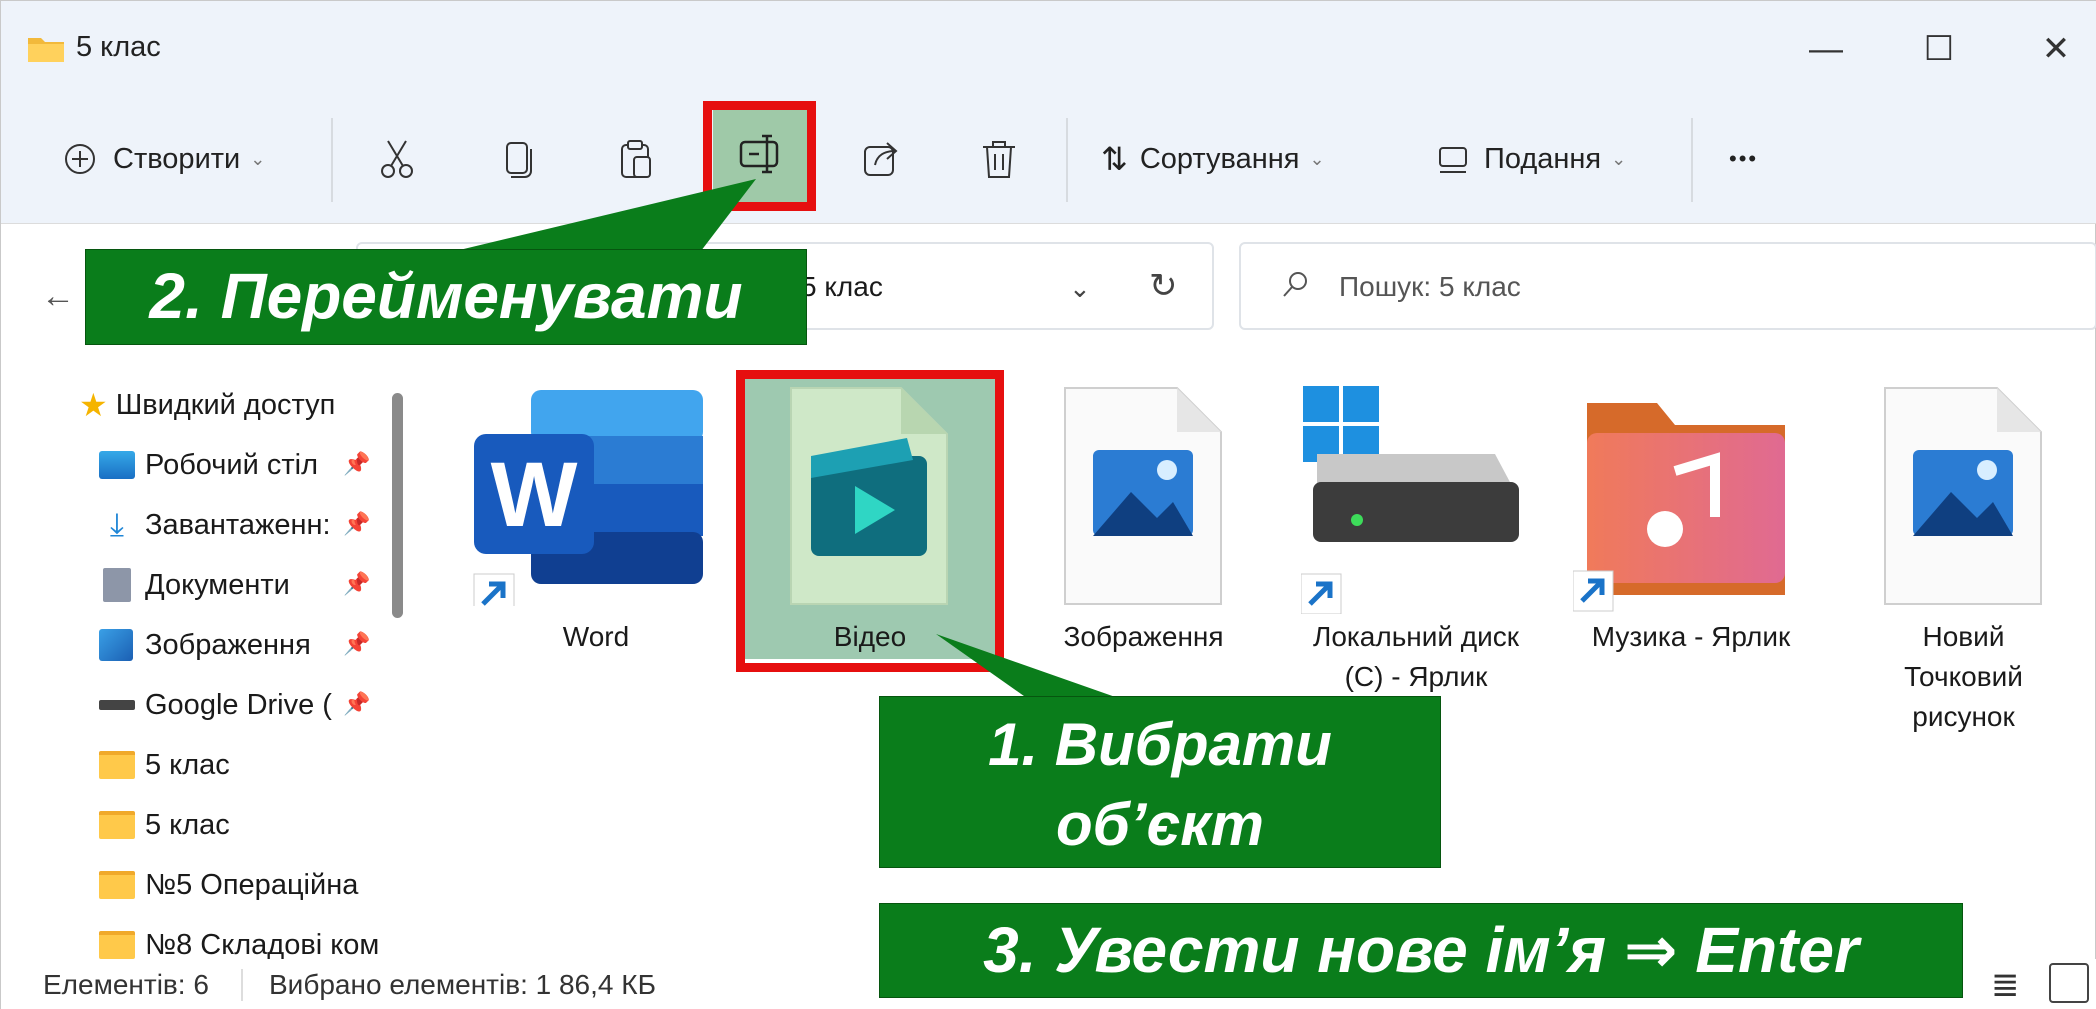  I want to click on callout-step-1-line: об’єкт, so click(1159, 824).